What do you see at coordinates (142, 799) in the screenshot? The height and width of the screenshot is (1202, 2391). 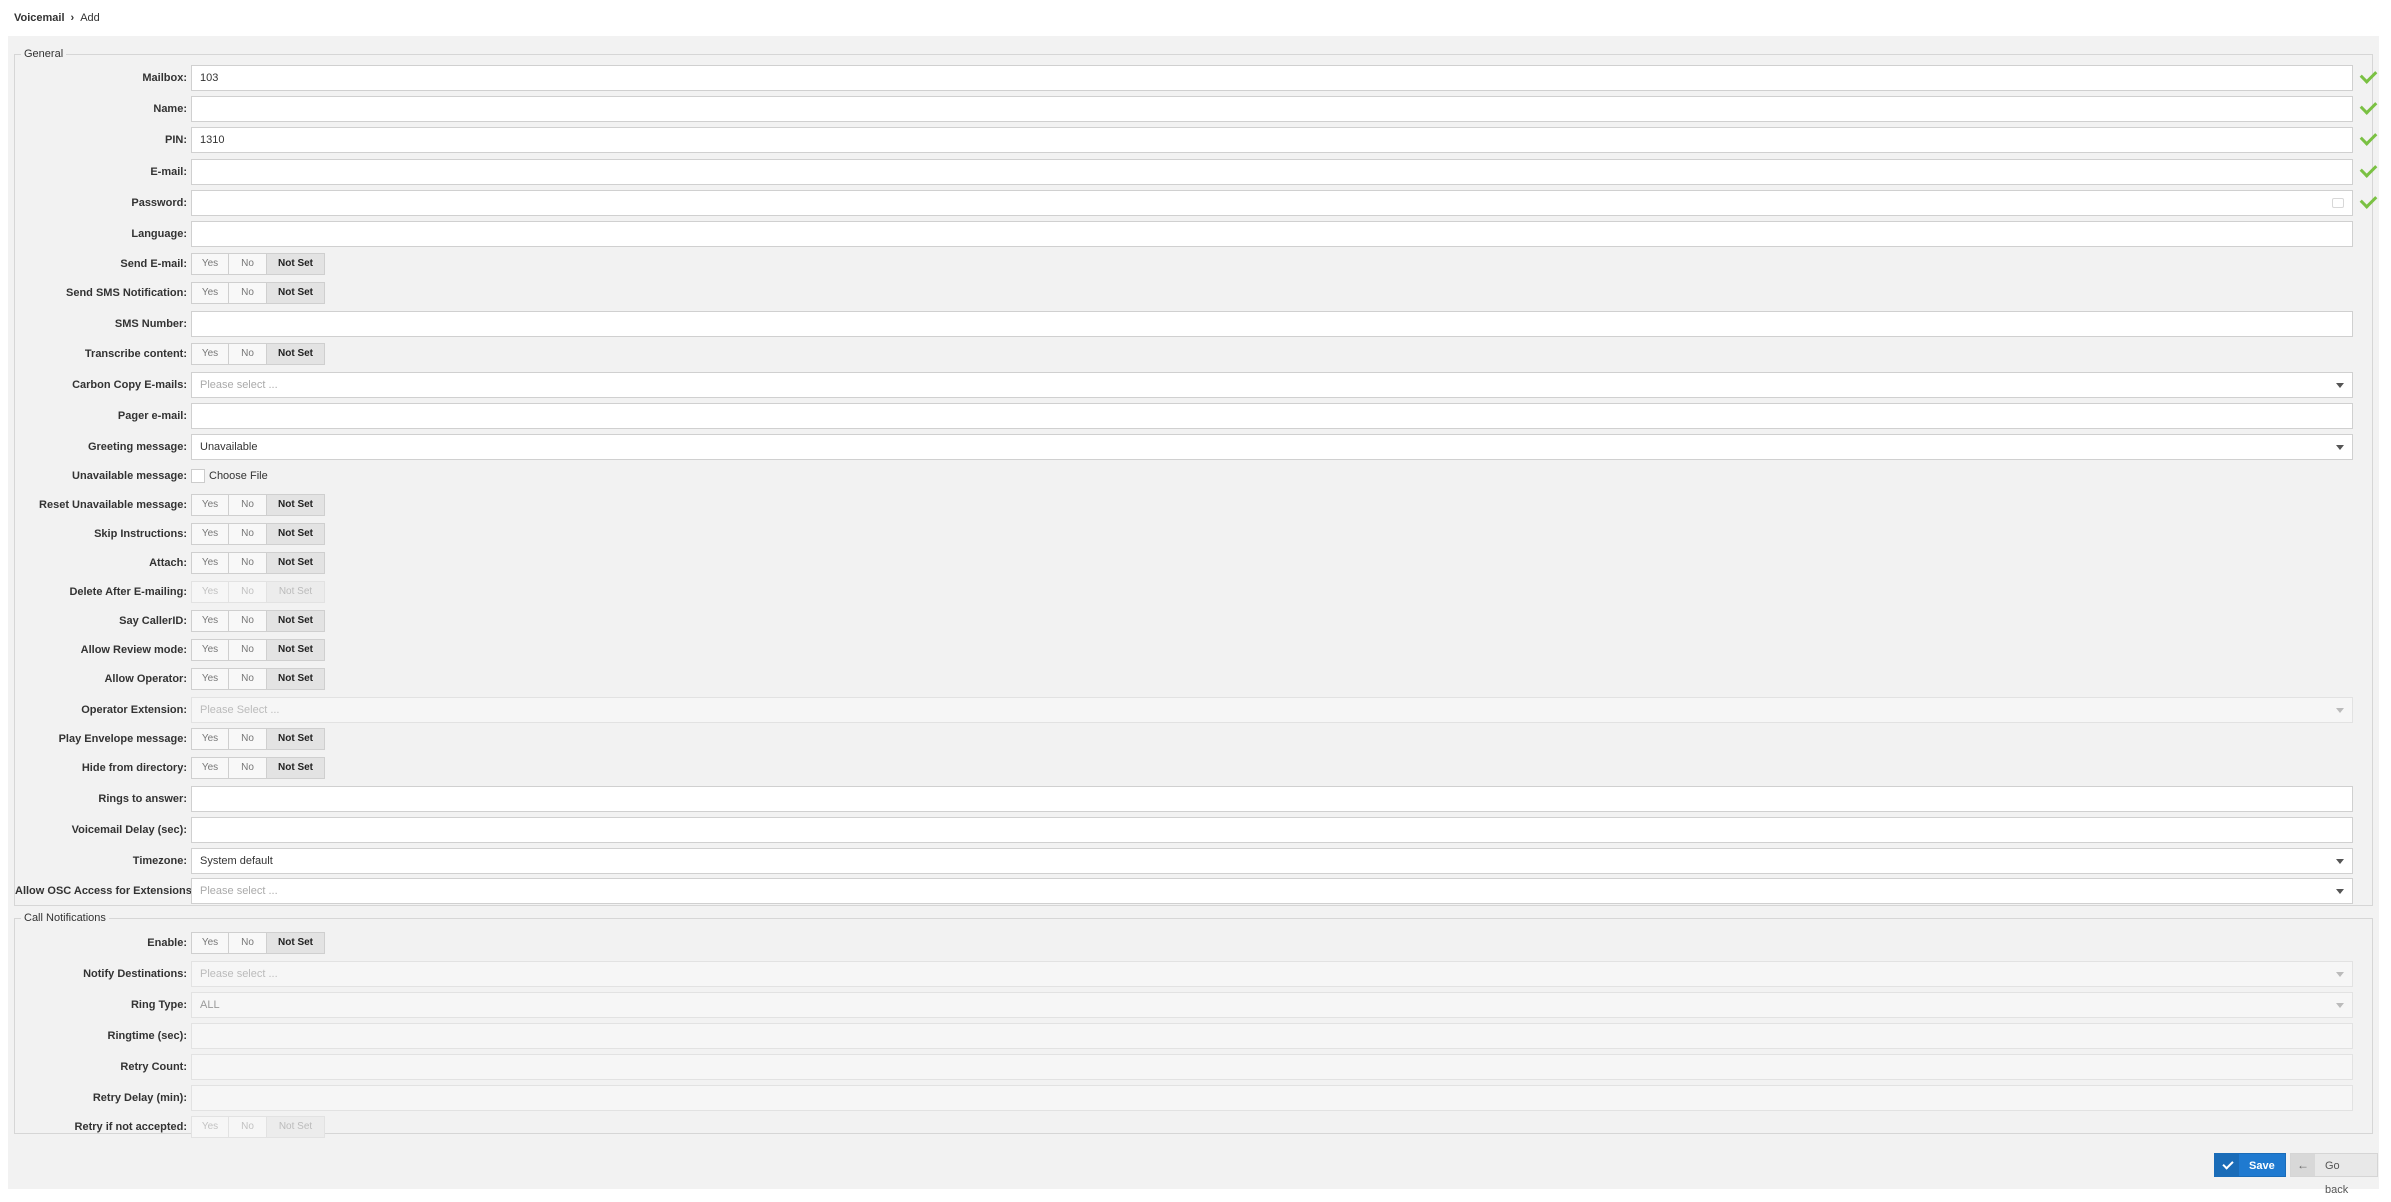 I see `rings-label: Rings to answer:` at bounding box center [142, 799].